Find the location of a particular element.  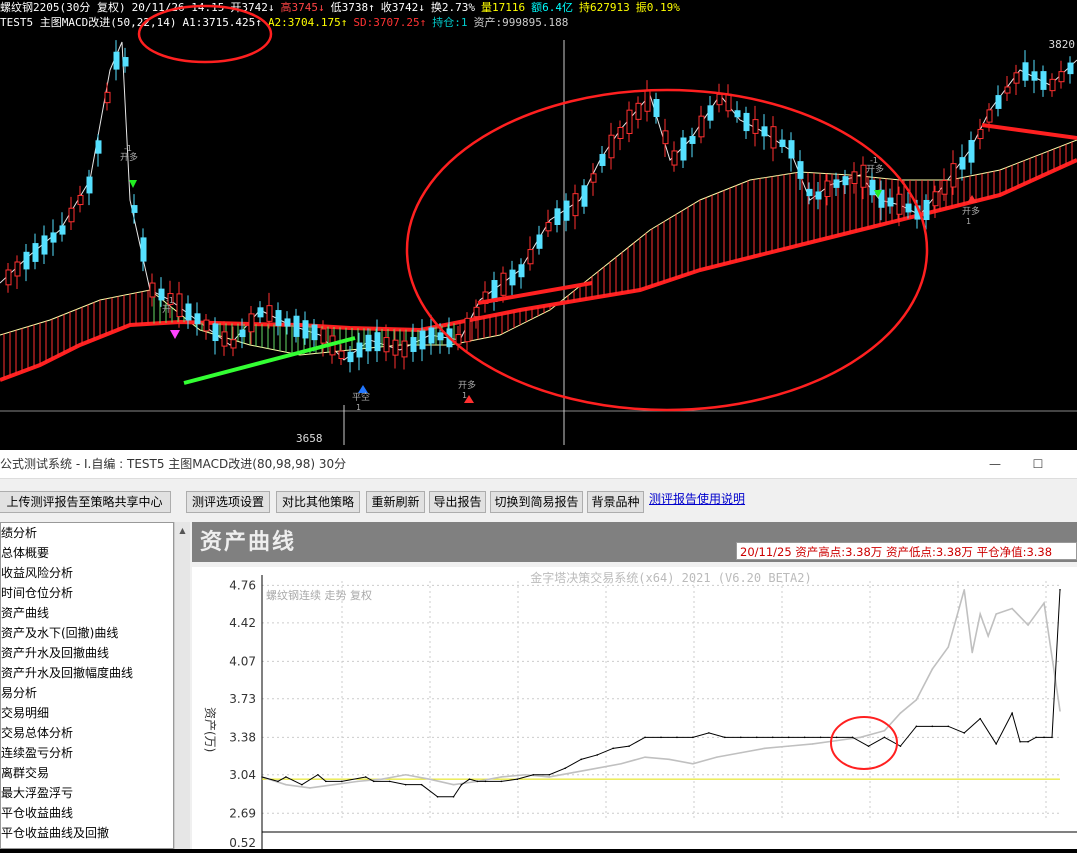

price-low-label: 3658 is located at coordinates (309, 438).